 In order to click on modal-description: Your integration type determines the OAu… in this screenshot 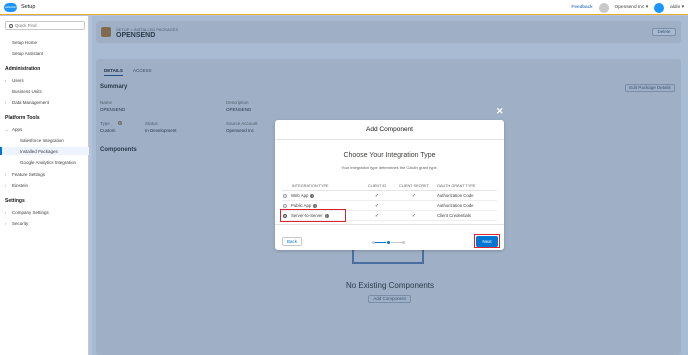, I will do `click(389, 167)`.